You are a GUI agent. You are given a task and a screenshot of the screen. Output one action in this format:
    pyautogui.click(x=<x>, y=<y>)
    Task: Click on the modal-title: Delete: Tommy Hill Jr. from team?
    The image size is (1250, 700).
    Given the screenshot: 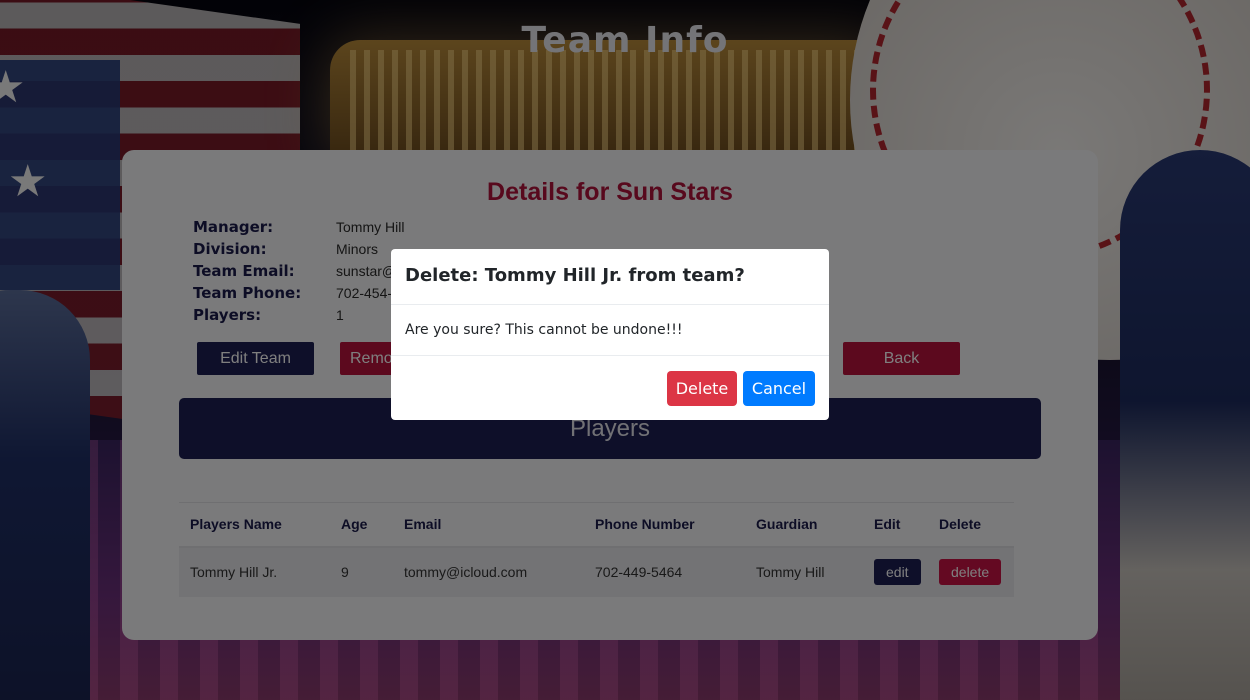 What is the action you would take?
    pyautogui.click(x=575, y=275)
    